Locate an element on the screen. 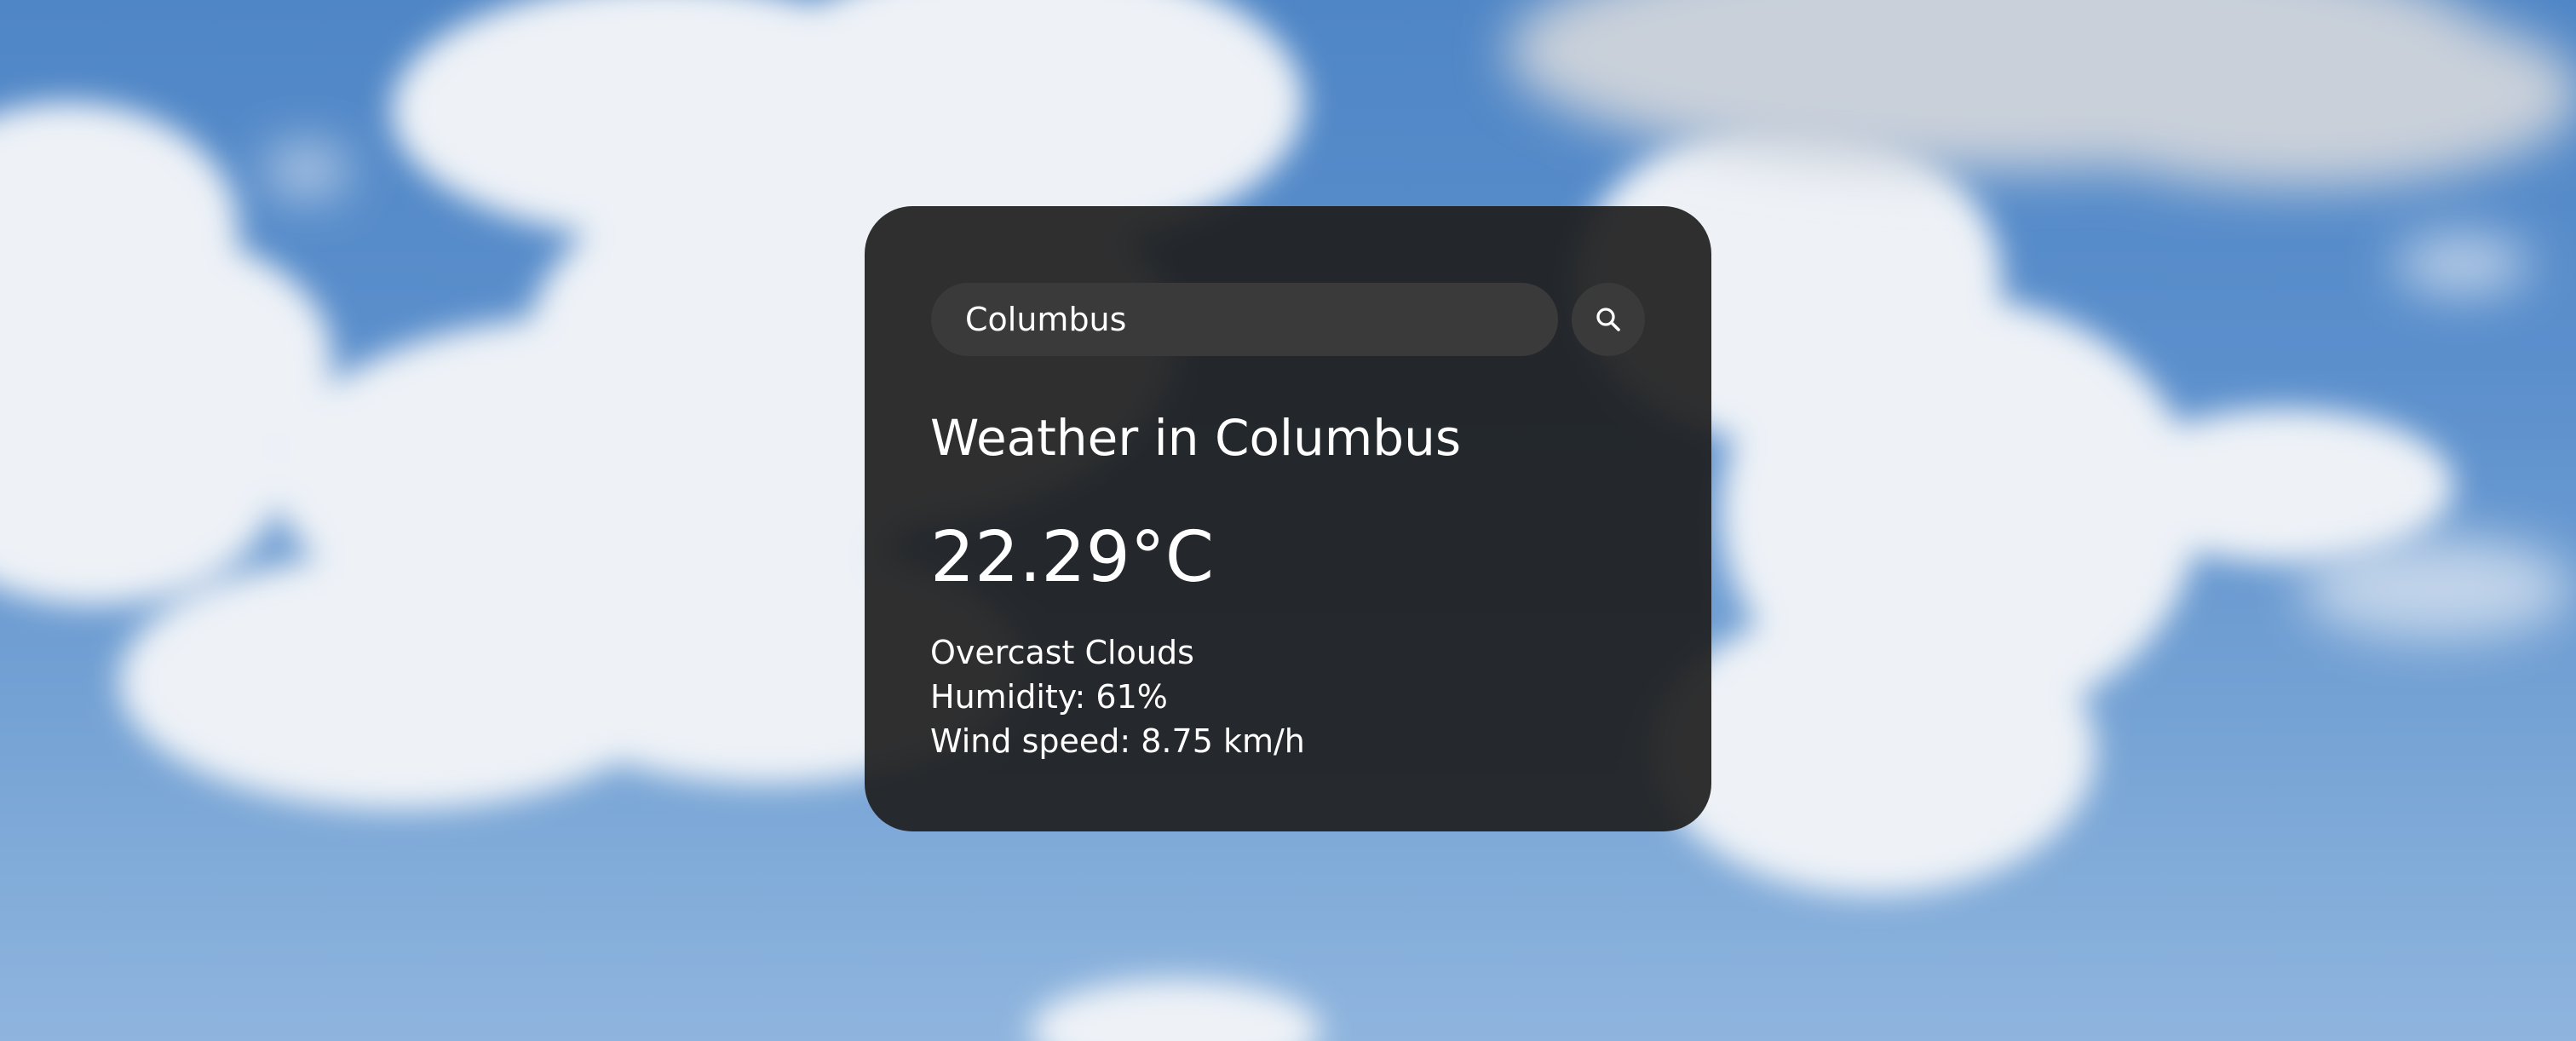 This screenshot has height=1041, width=2576. search-icon is located at coordinates (1608, 320).